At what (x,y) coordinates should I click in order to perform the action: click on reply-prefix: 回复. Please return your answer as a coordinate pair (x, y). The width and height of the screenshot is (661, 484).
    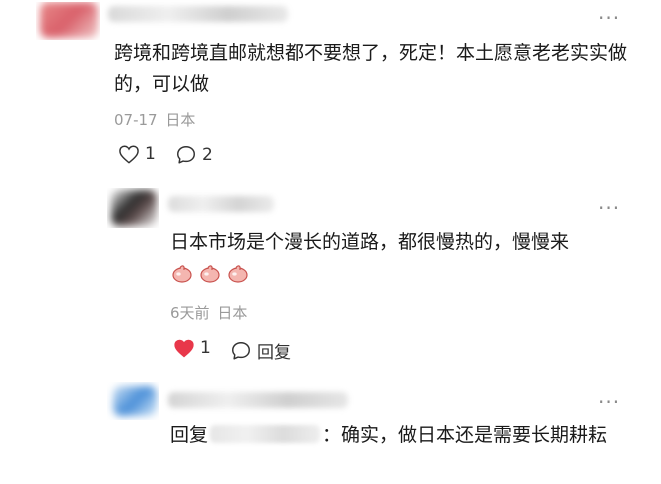
    Looking at the image, I should click on (189, 435).